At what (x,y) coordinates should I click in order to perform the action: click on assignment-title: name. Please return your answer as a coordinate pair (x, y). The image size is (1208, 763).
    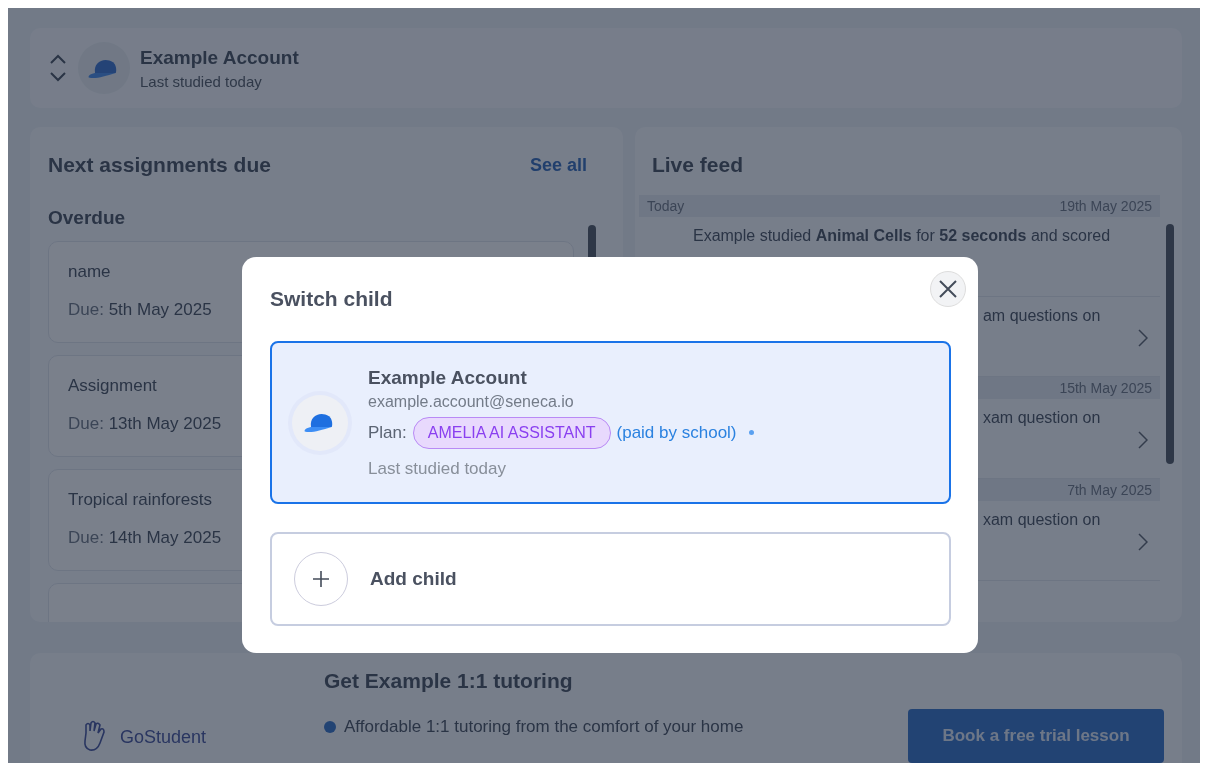
    Looking at the image, I should click on (89, 272).